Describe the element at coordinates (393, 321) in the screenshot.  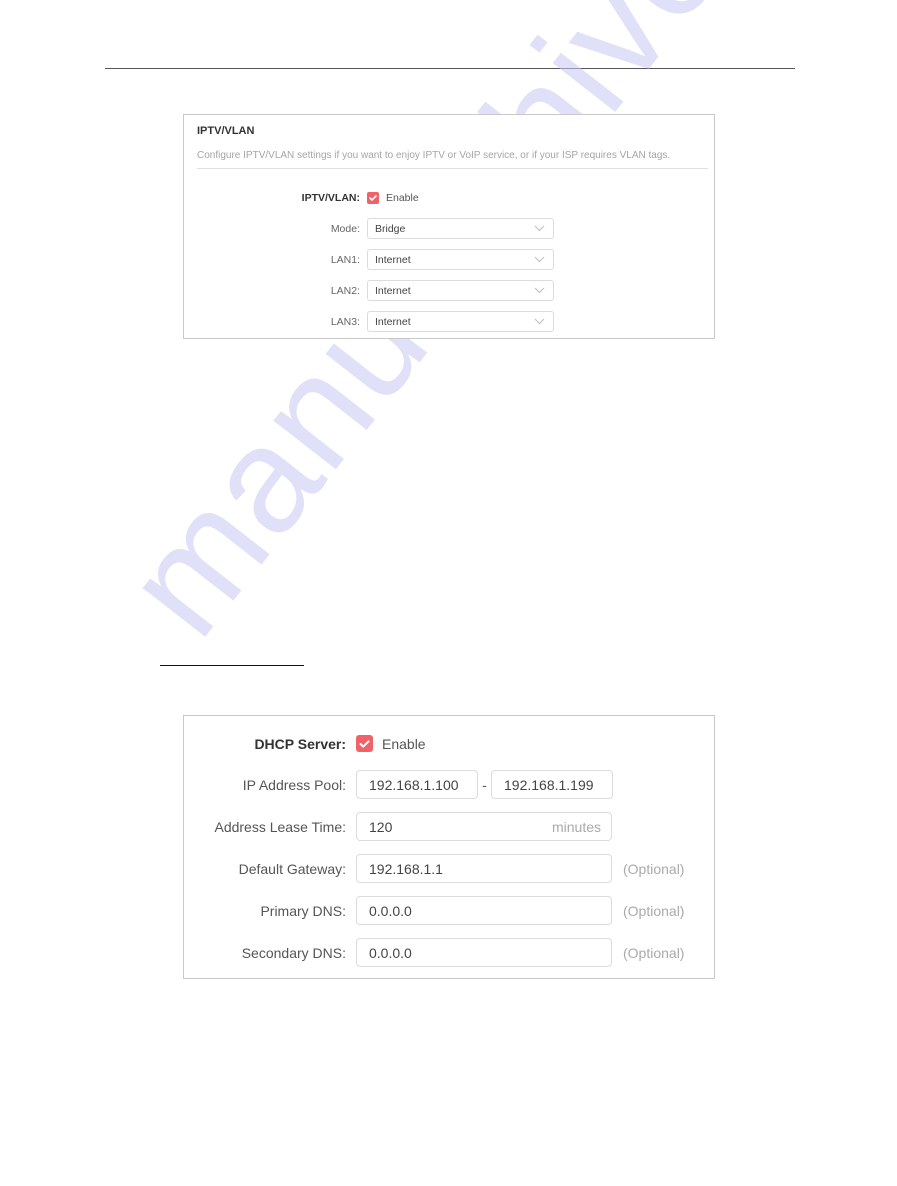
I see `lan3-select-value: Internet` at that location.